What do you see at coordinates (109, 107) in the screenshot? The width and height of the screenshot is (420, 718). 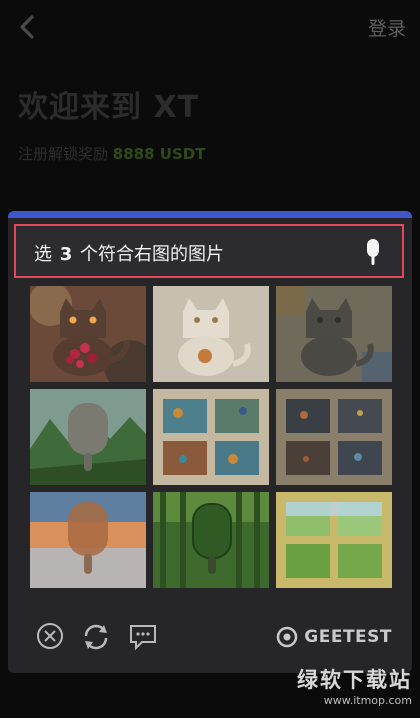 I see `welcome-title: 欢迎来到 XT` at bounding box center [109, 107].